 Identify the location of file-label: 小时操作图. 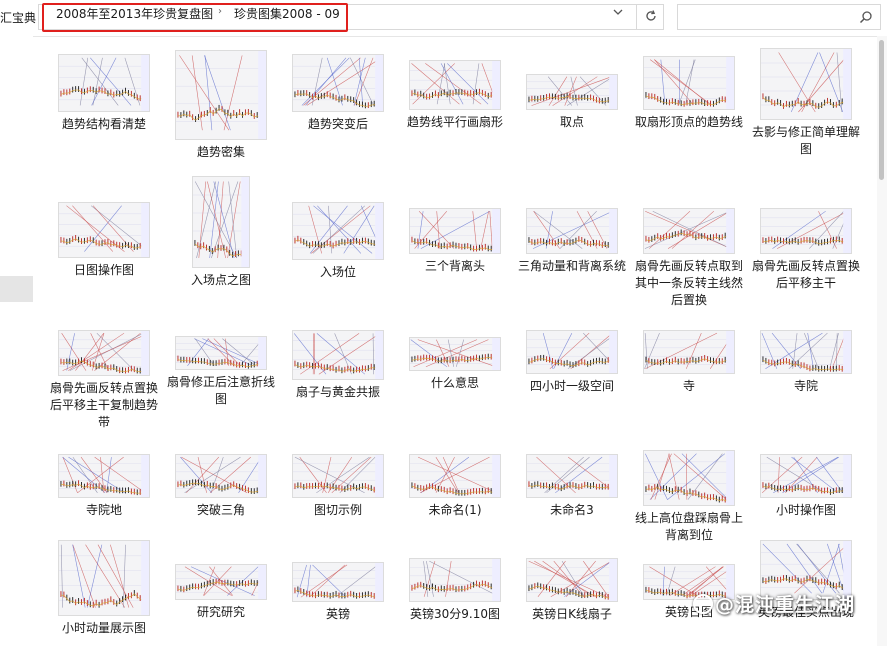
(806, 510).